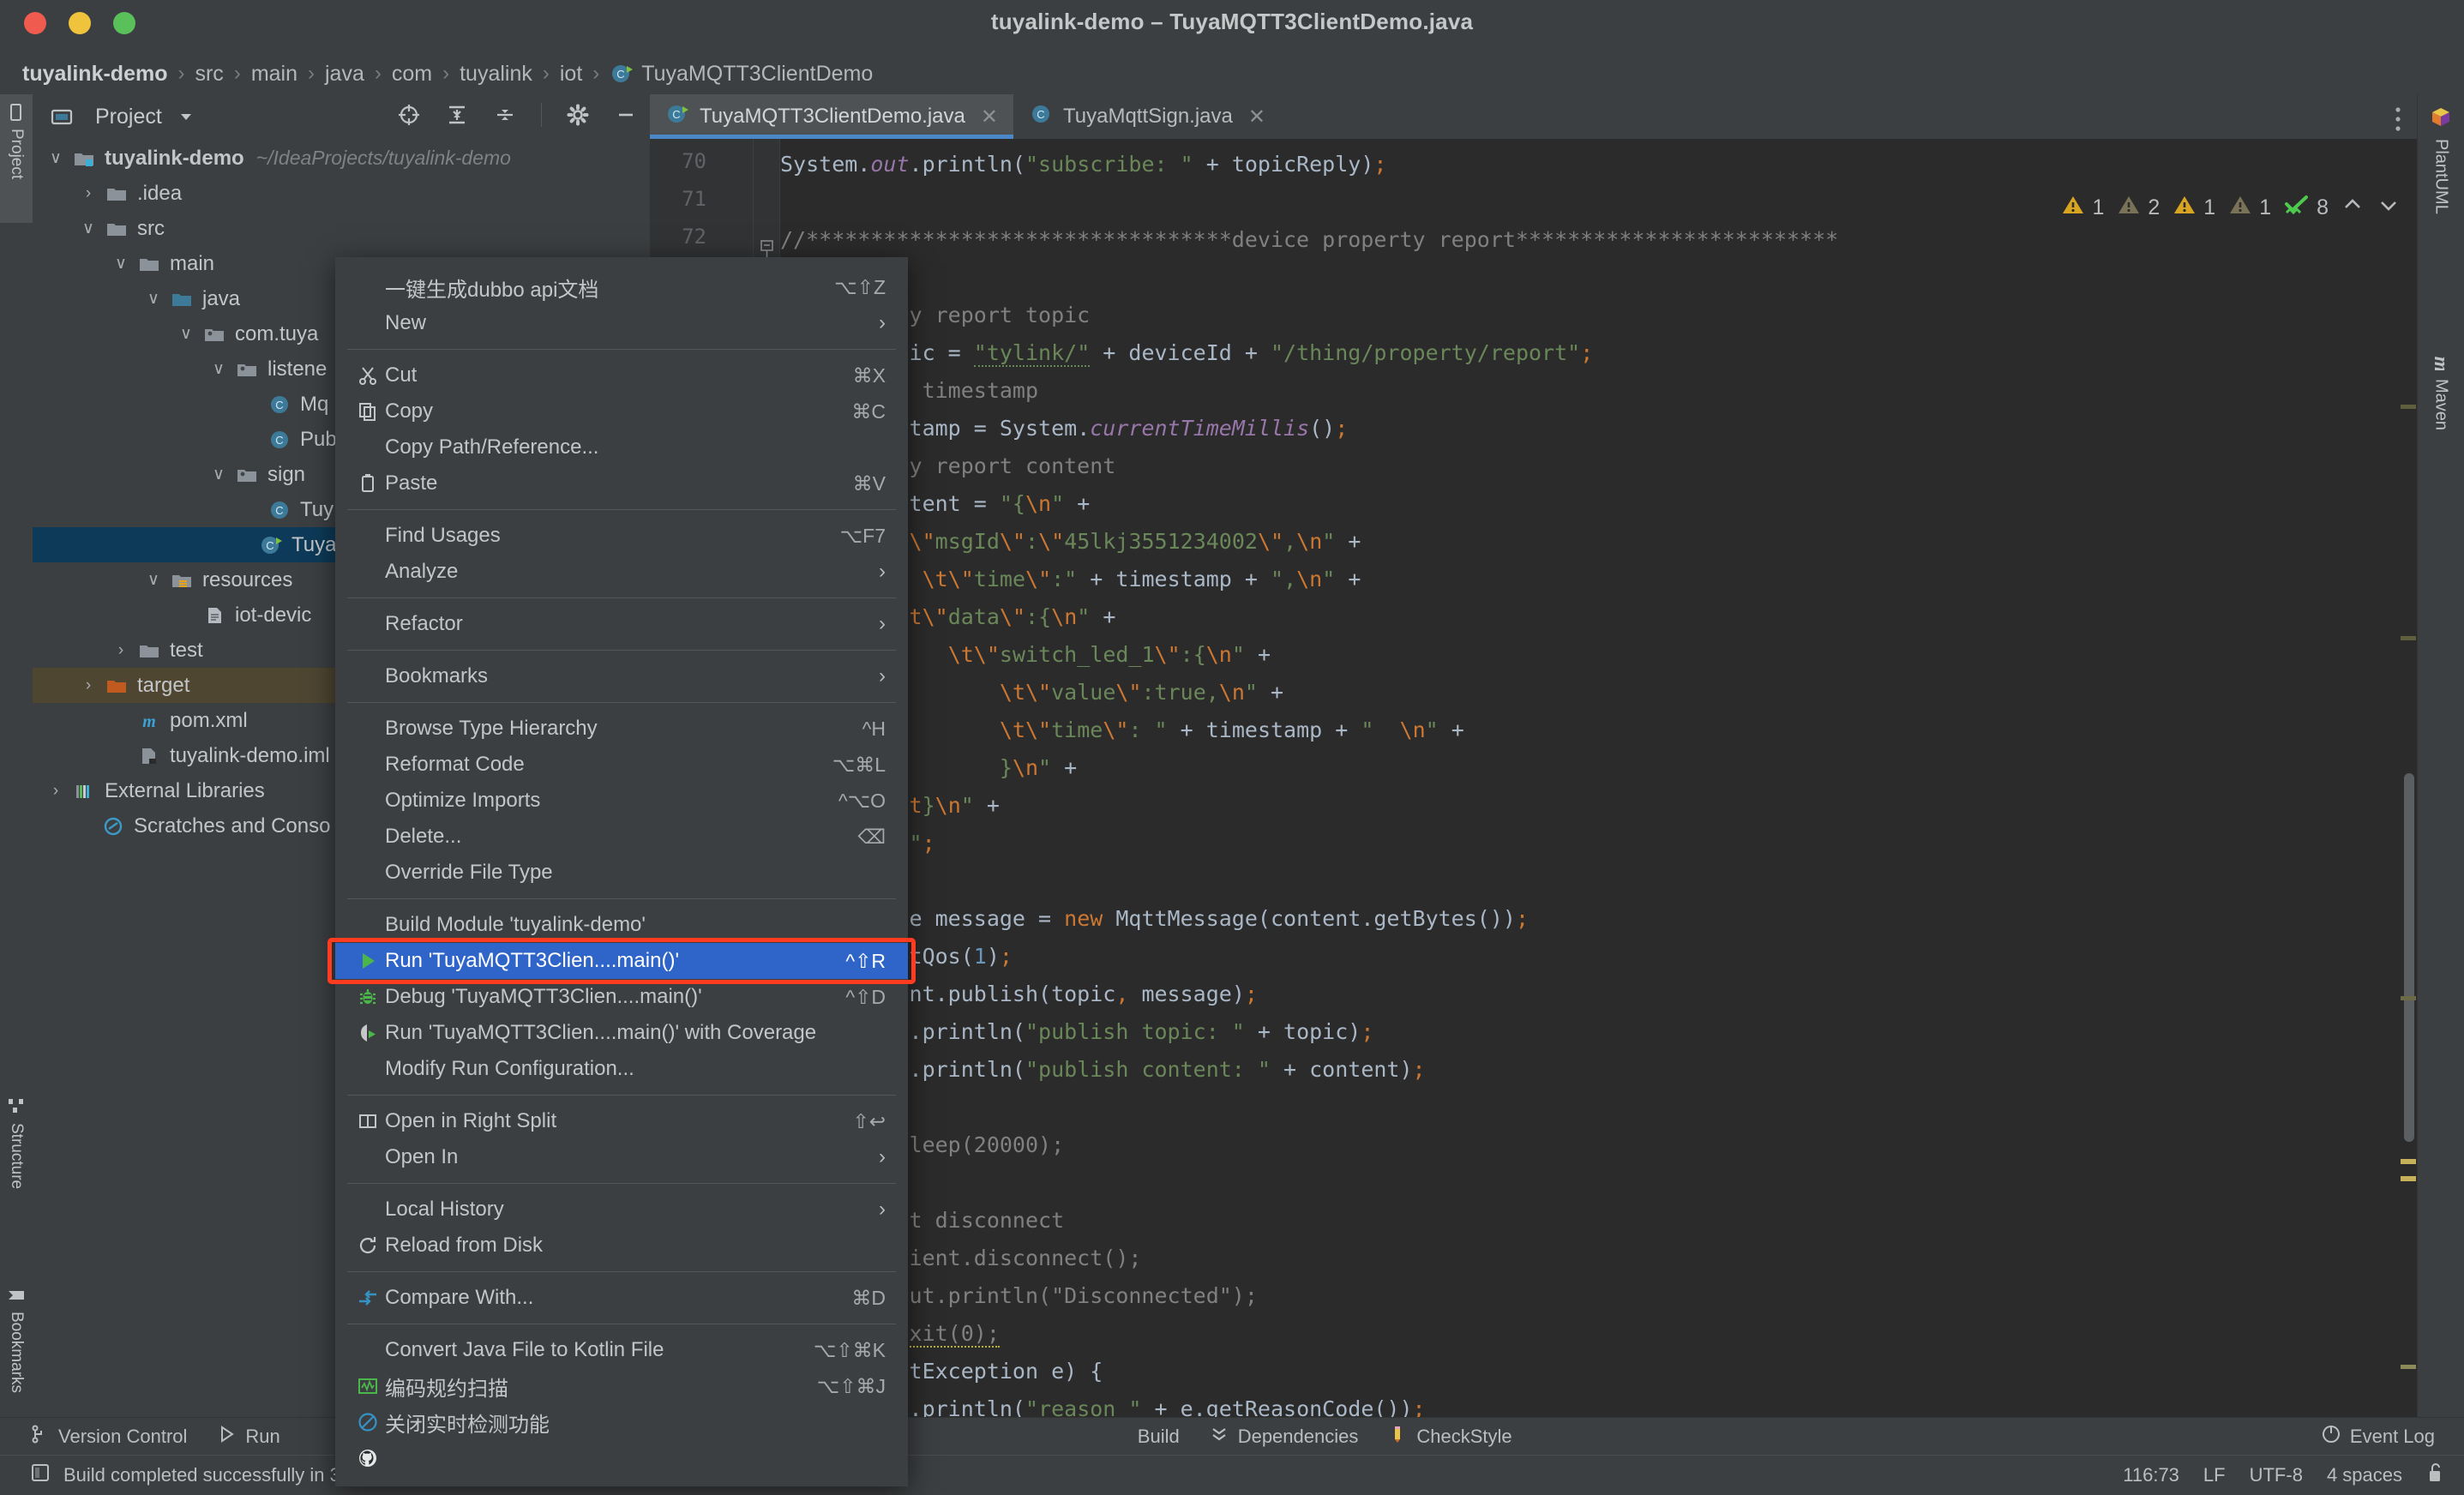 The height and width of the screenshot is (1495, 2464). I want to click on menu-item-compare-with: Compare With... ⌘D, so click(621, 1298).